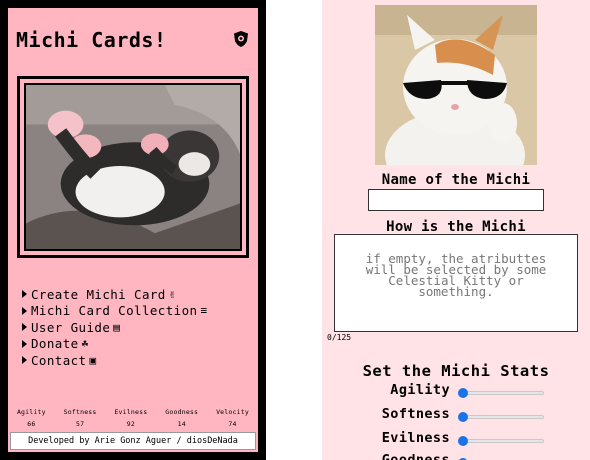 The image size is (590, 460). Describe the element at coordinates (114, 344) in the screenshot. I see `menu-item-donate: Donate ☘` at that location.